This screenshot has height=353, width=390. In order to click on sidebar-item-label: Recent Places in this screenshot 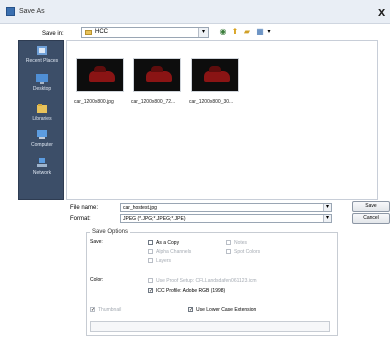, I will do `click(42, 61)`.